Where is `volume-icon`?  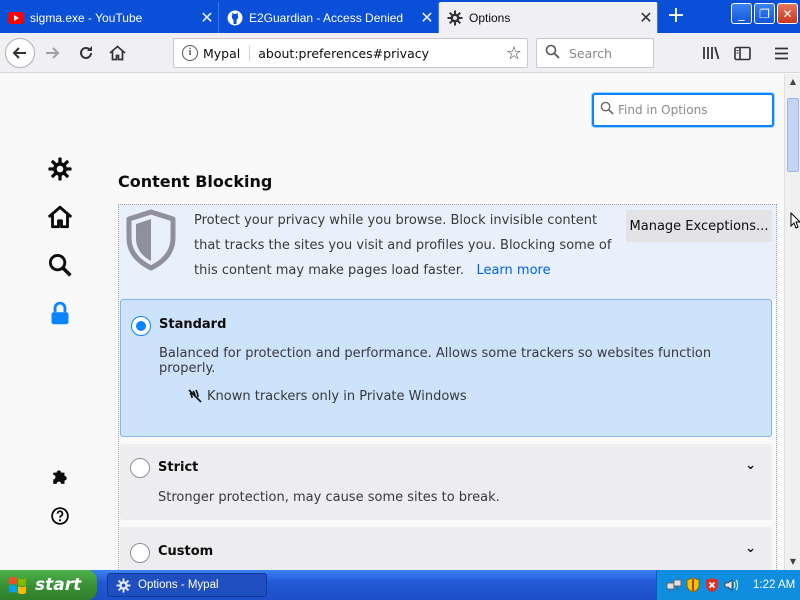
volume-icon is located at coordinates (731, 585).